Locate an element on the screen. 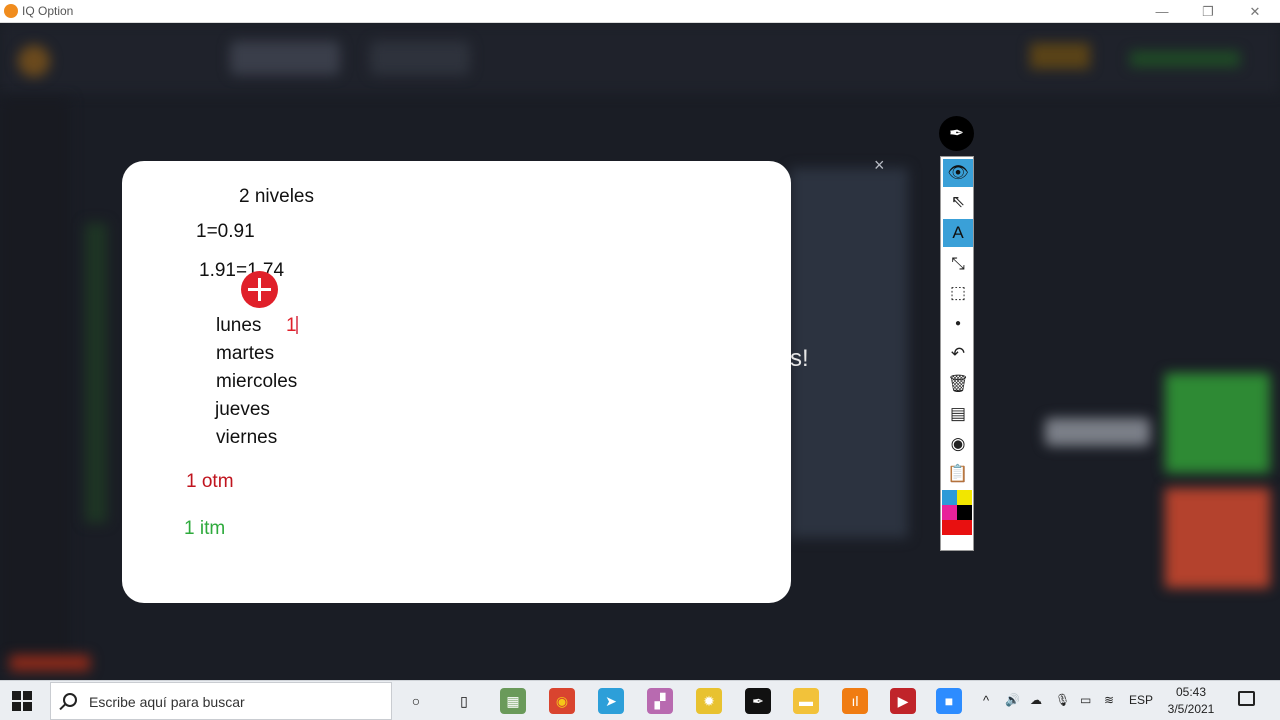 The width and height of the screenshot is (1280, 720). settings-app-icon: ✹ is located at coordinates (709, 701).